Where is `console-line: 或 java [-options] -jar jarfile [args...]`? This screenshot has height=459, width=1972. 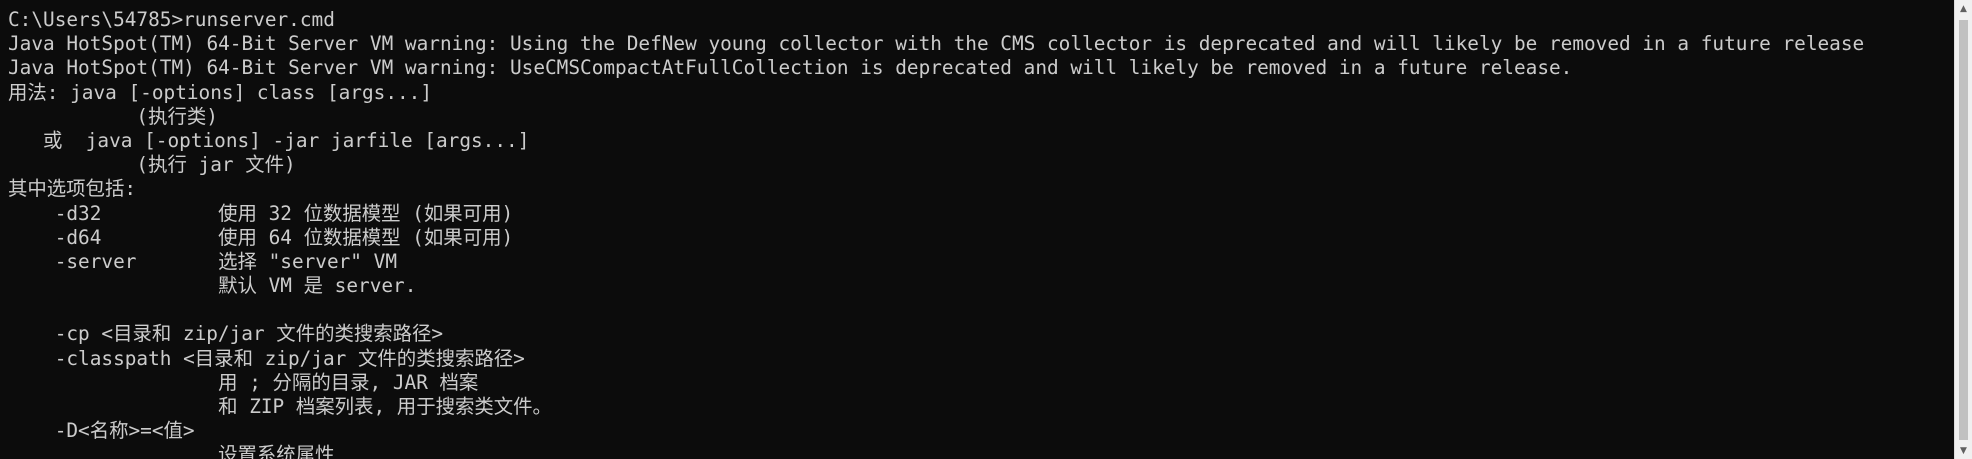 console-line: 或 java [-options] -jar jarfile [args...] is located at coordinates (269, 140).